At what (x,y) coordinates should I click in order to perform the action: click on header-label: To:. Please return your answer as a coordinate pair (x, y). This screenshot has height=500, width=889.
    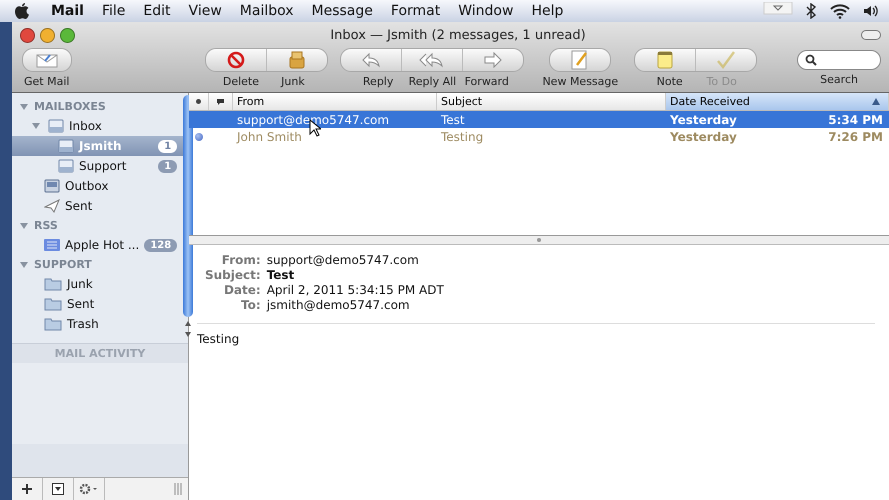
    Looking at the image, I should click on (250, 305).